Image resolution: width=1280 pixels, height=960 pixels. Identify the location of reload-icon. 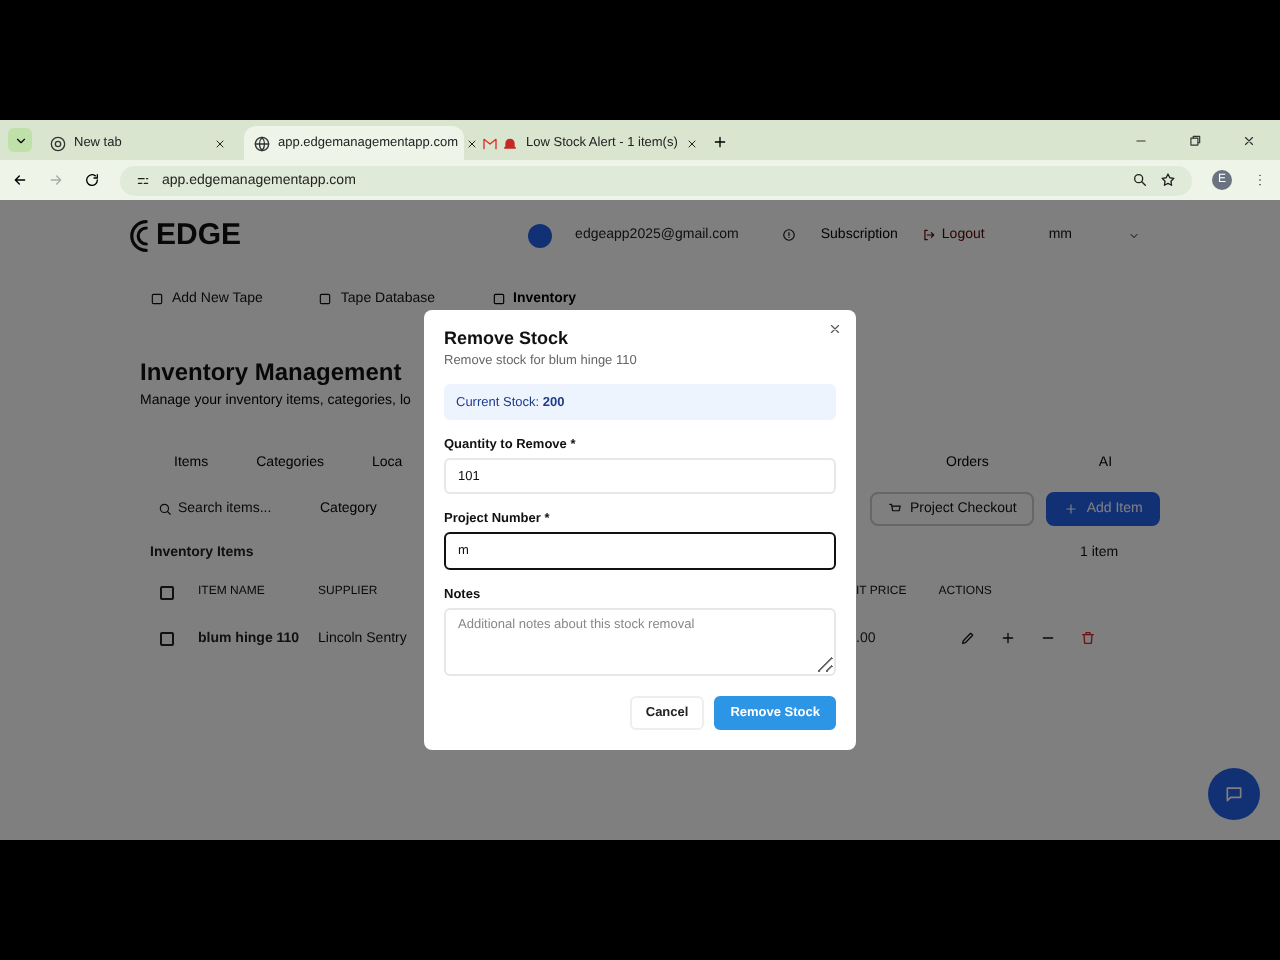
(92, 180).